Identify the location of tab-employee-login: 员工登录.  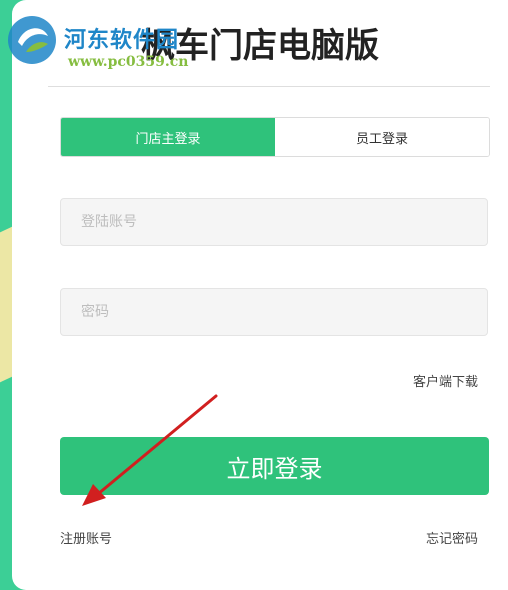
(382, 137).